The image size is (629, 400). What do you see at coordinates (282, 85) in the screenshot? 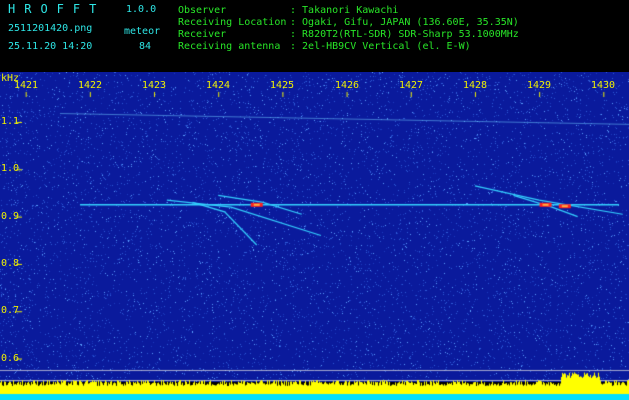
I see `x-tick-1425: 1425` at bounding box center [282, 85].